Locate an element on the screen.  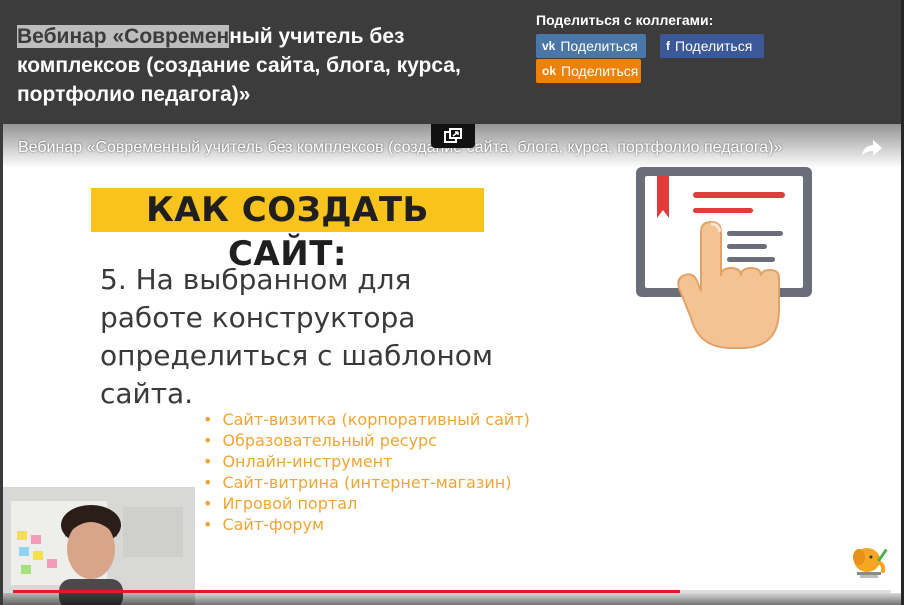
elephant-logo-icon is located at coordinates (870, 563).